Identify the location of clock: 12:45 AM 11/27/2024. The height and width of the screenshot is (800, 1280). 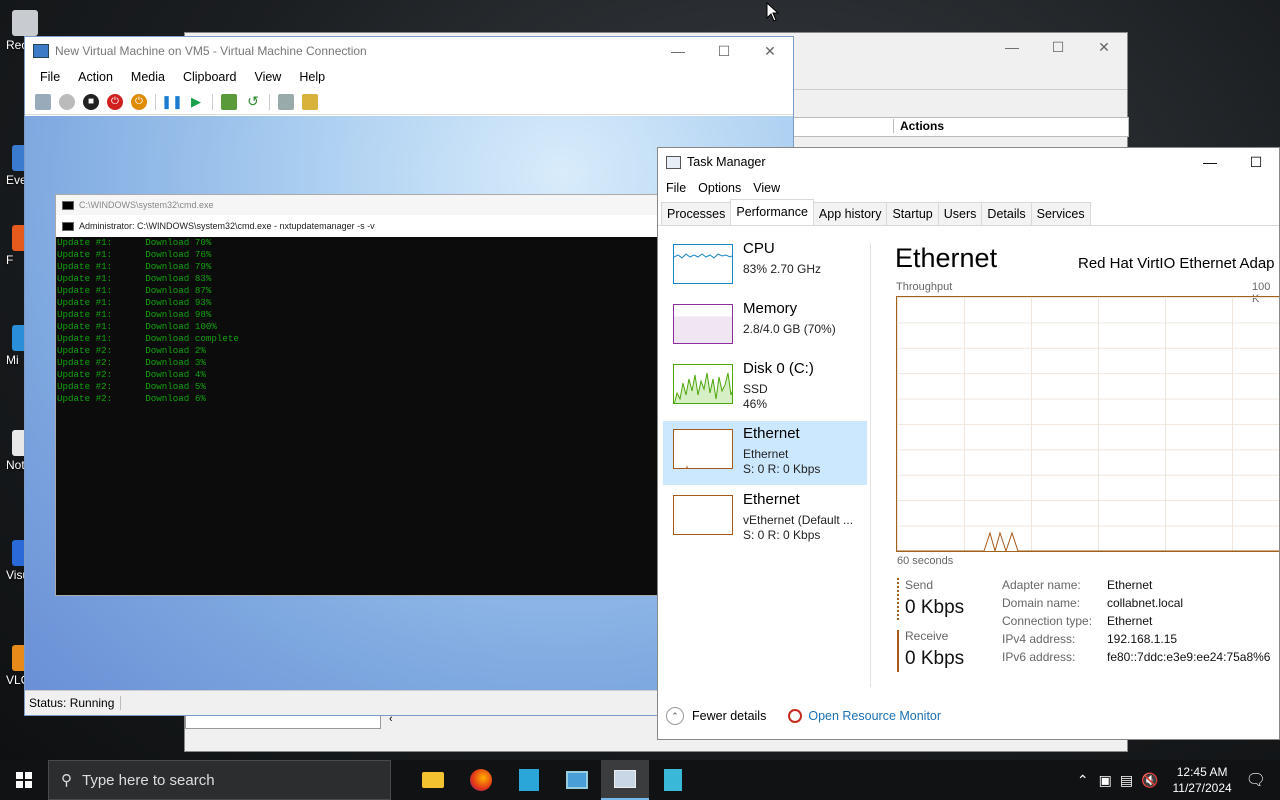
(1202, 780).